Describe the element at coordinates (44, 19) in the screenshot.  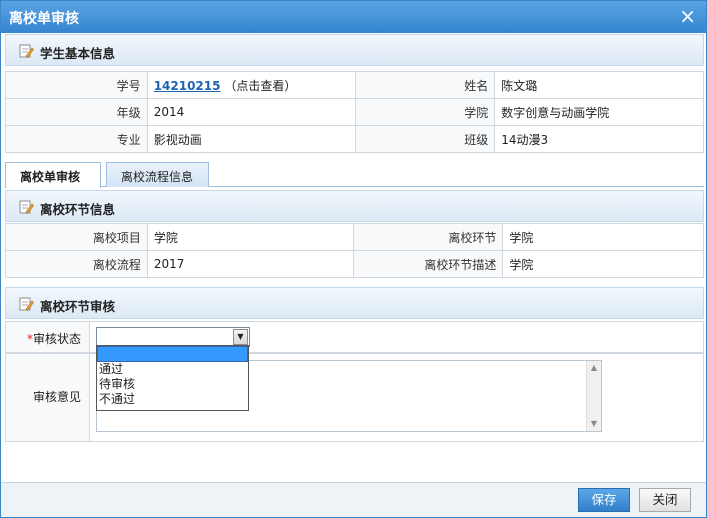
I see `dialog-title: 离校单审核` at that location.